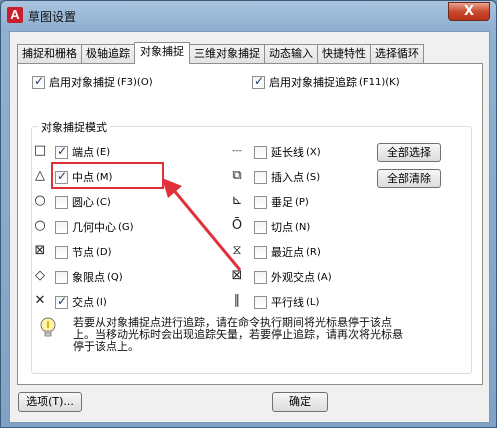  What do you see at coordinates (101, 302) in the screenshot?
I see `intersection-key: (I)` at bounding box center [101, 302].